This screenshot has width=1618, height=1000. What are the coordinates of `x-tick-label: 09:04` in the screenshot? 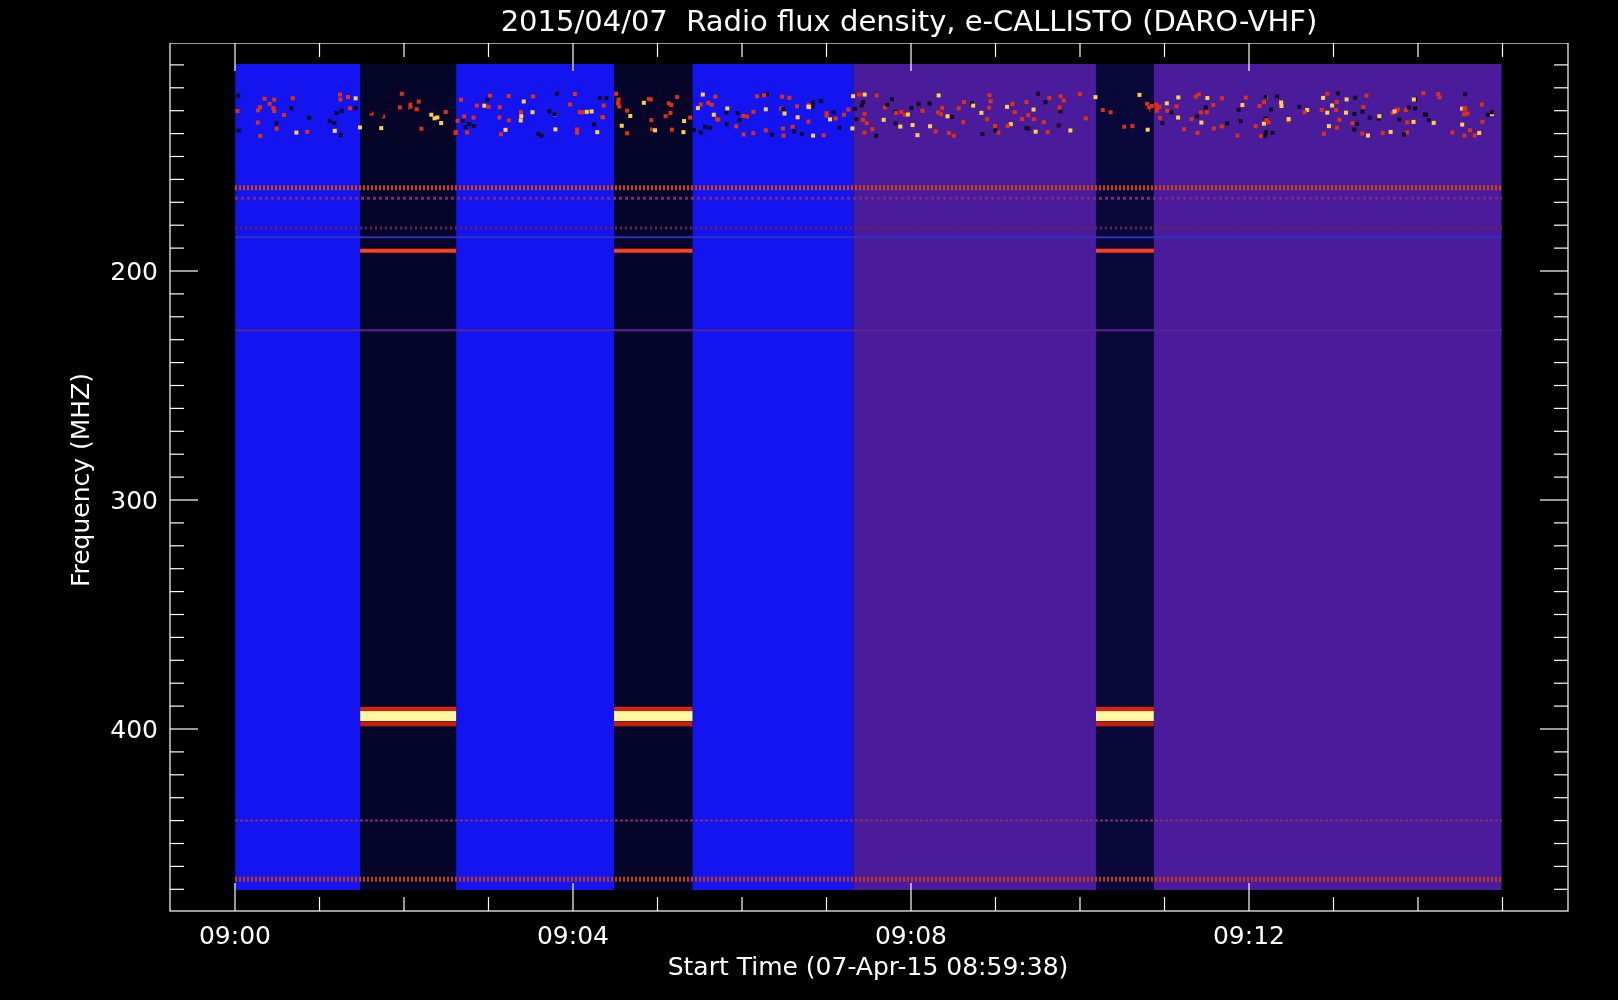 It's located at (573, 935).